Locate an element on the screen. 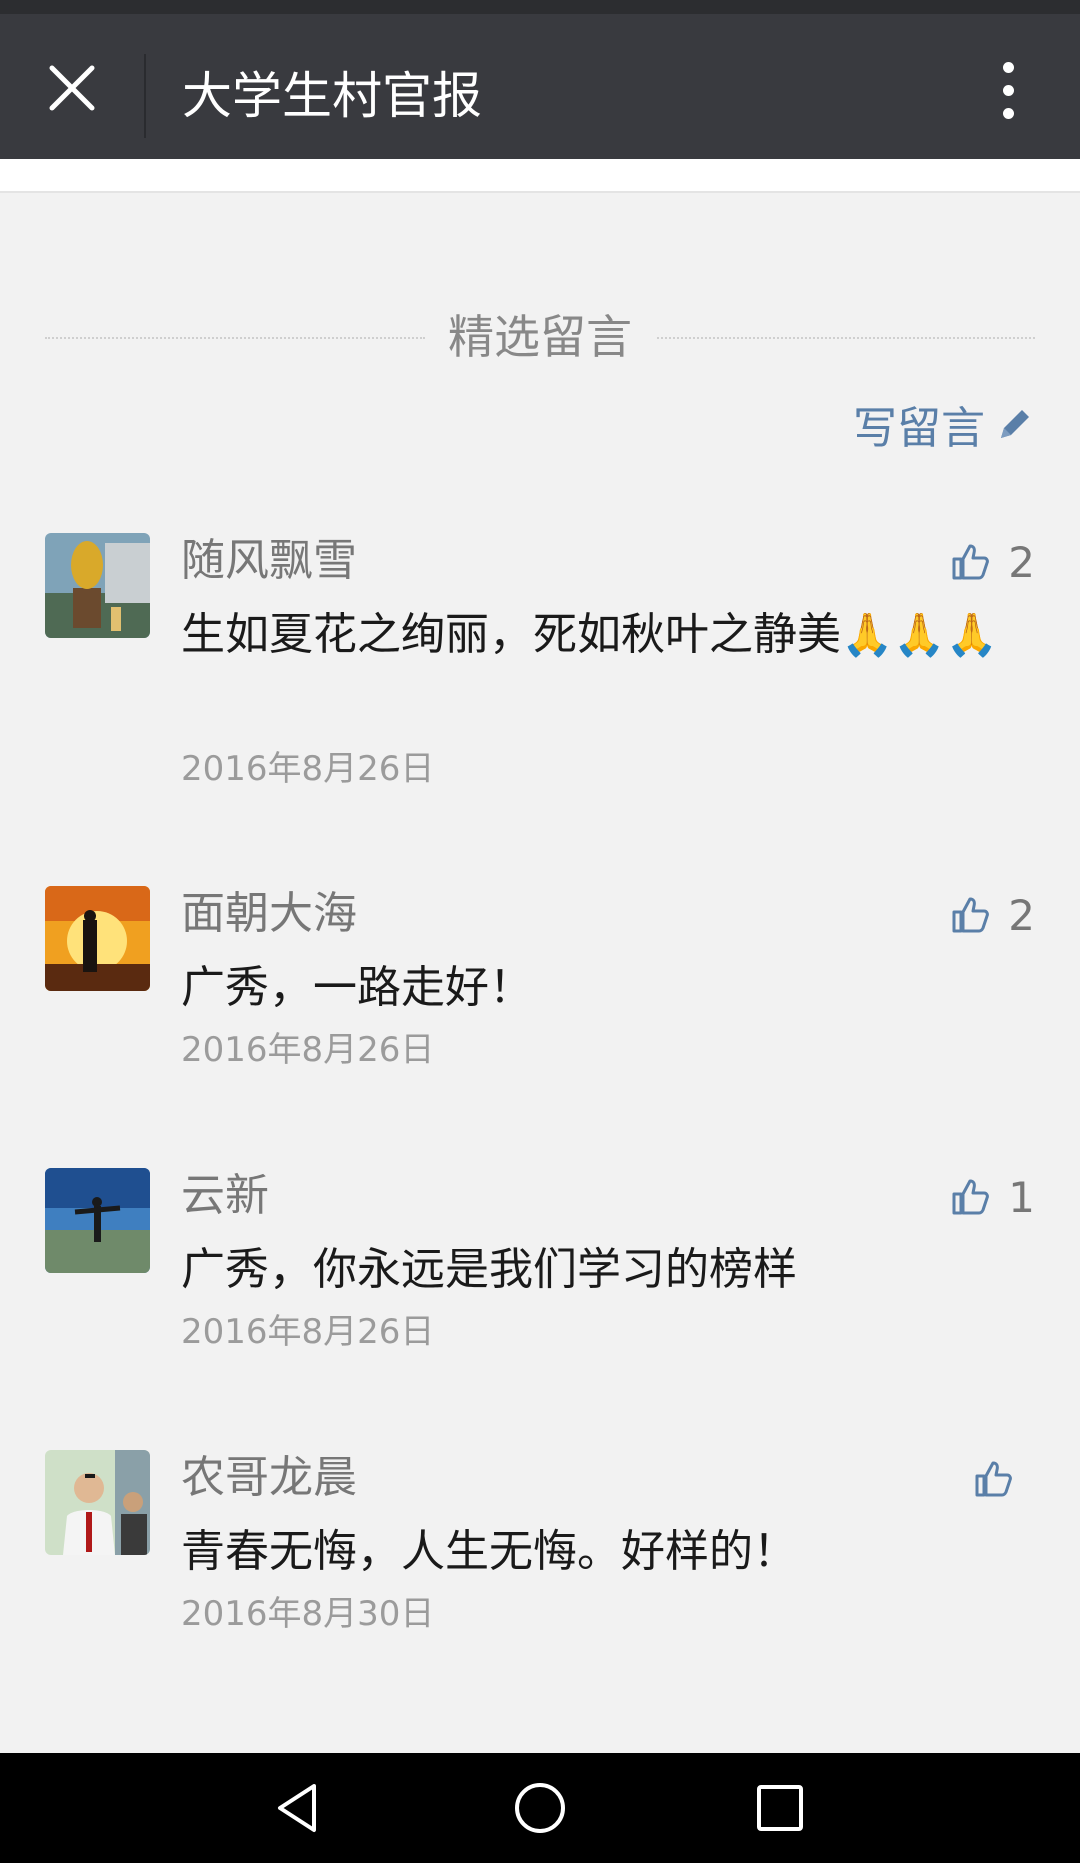  like-count: 1 is located at coordinates (1021, 1197).